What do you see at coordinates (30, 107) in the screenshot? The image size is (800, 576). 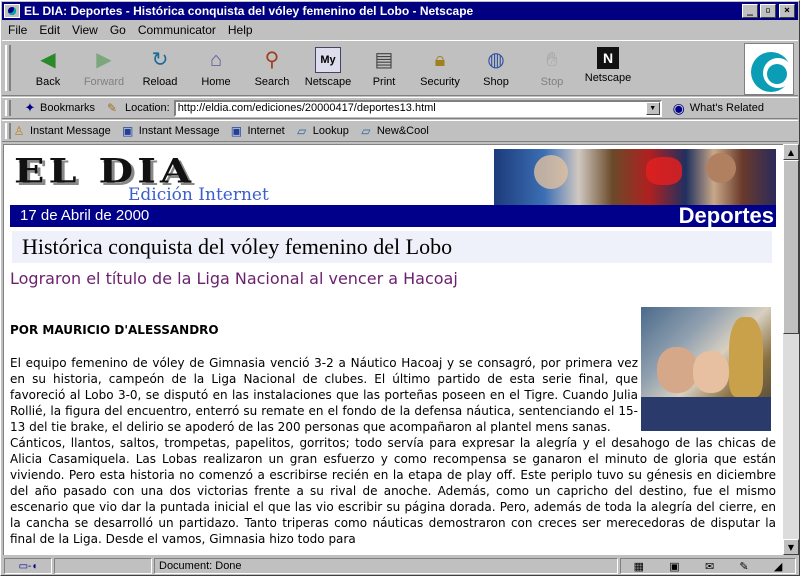 I see `bookmarks-icon: ✦` at bounding box center [30, 107].